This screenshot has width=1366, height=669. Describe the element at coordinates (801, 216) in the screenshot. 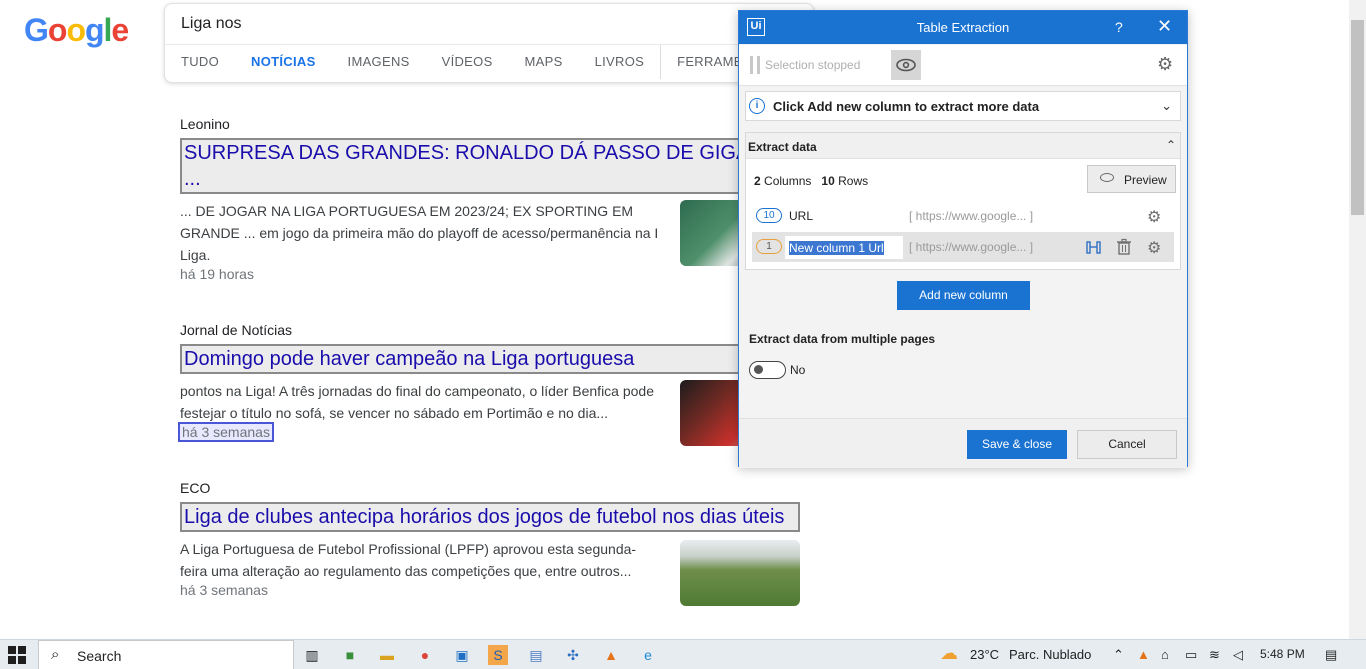

I see `column-name: URL` at that location.